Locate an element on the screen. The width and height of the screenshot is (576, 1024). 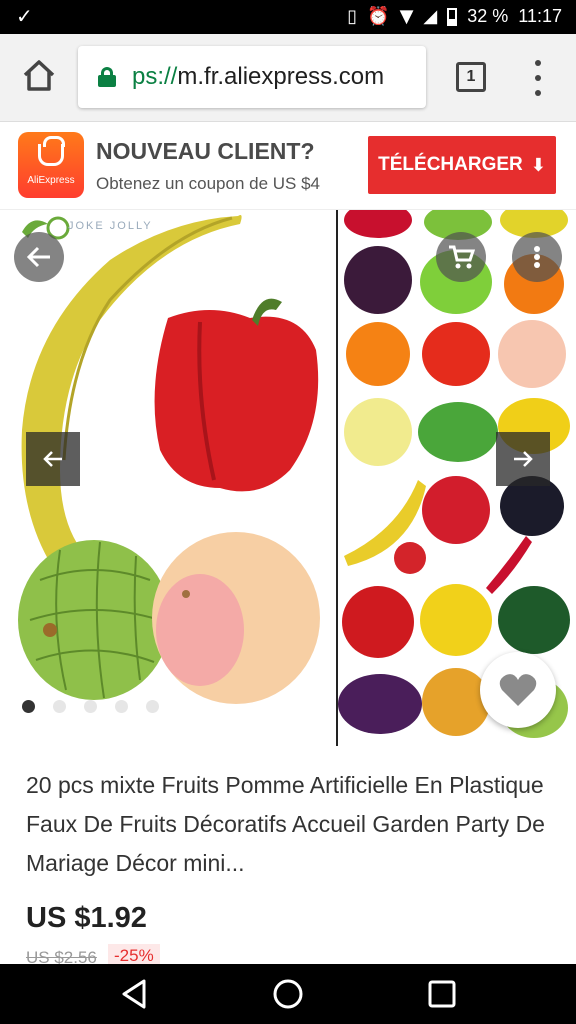
gallery-pagination is located at coordinates (90, 706).